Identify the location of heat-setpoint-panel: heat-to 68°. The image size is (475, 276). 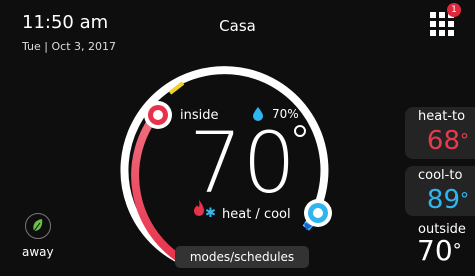
(440, 133).